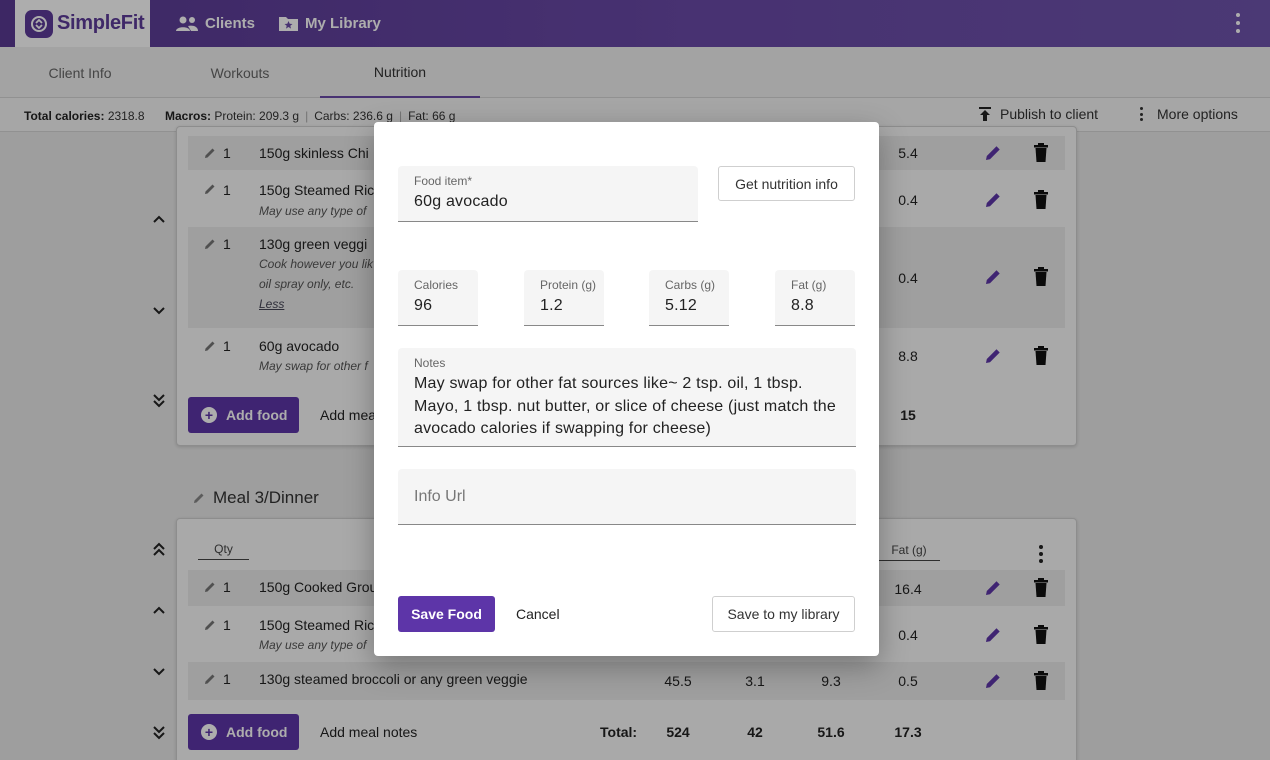 This screenshot has width=1270, height=760. What do you see at coordinates (551, 305) in the screenshot?
I see `protein-value: 1.2` at bounding box center [551, 305].